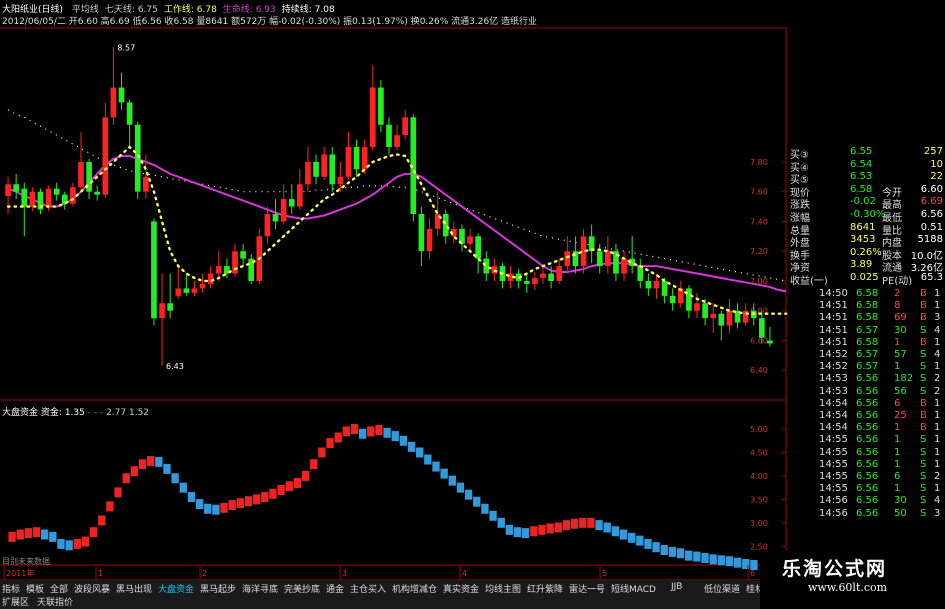  I want to click on tab-3: 波段风暴, so click(92, 588).